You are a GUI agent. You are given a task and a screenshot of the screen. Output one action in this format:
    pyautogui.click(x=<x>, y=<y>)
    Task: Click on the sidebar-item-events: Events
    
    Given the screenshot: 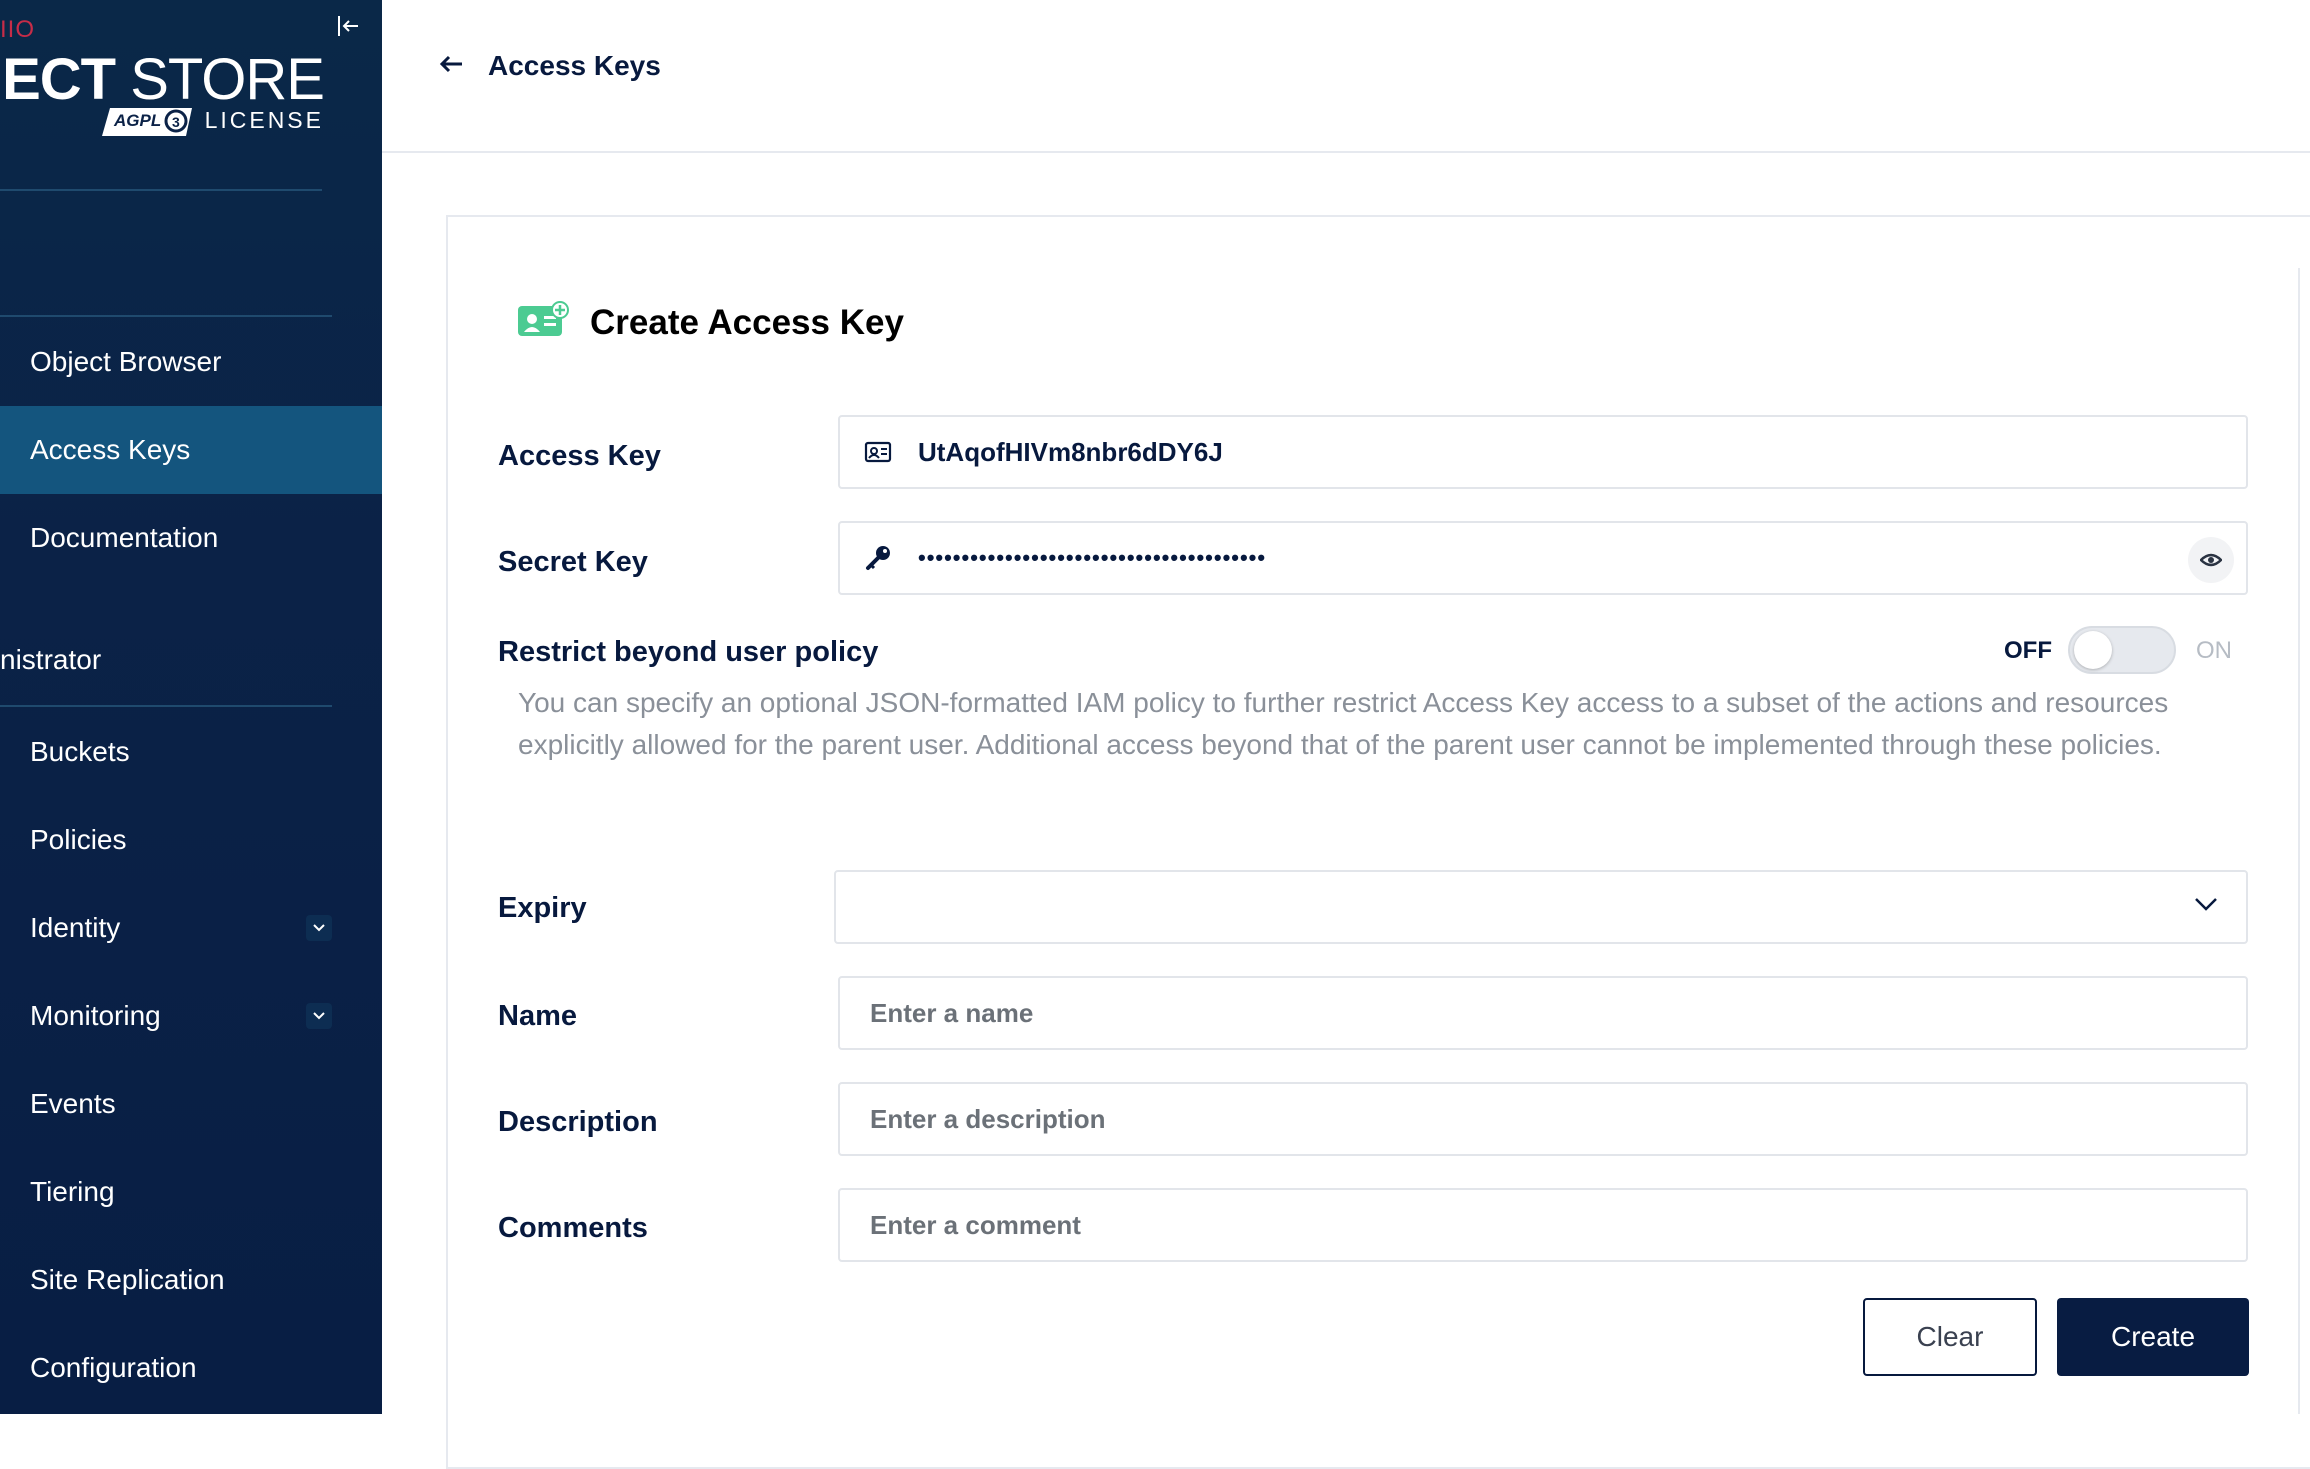 What is the action you would take?
    pyautogui.click(x=191, y=1104)
    